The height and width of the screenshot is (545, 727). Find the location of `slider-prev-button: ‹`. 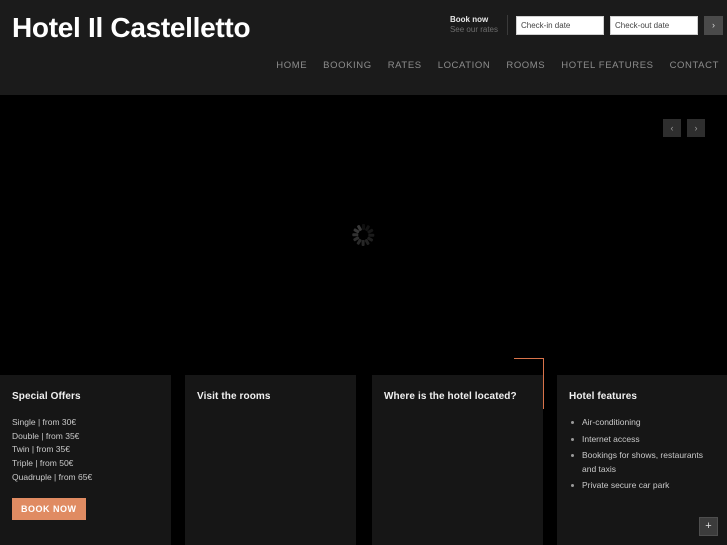

slider-prev-button: ‹ is located at coordinates (672, 128).